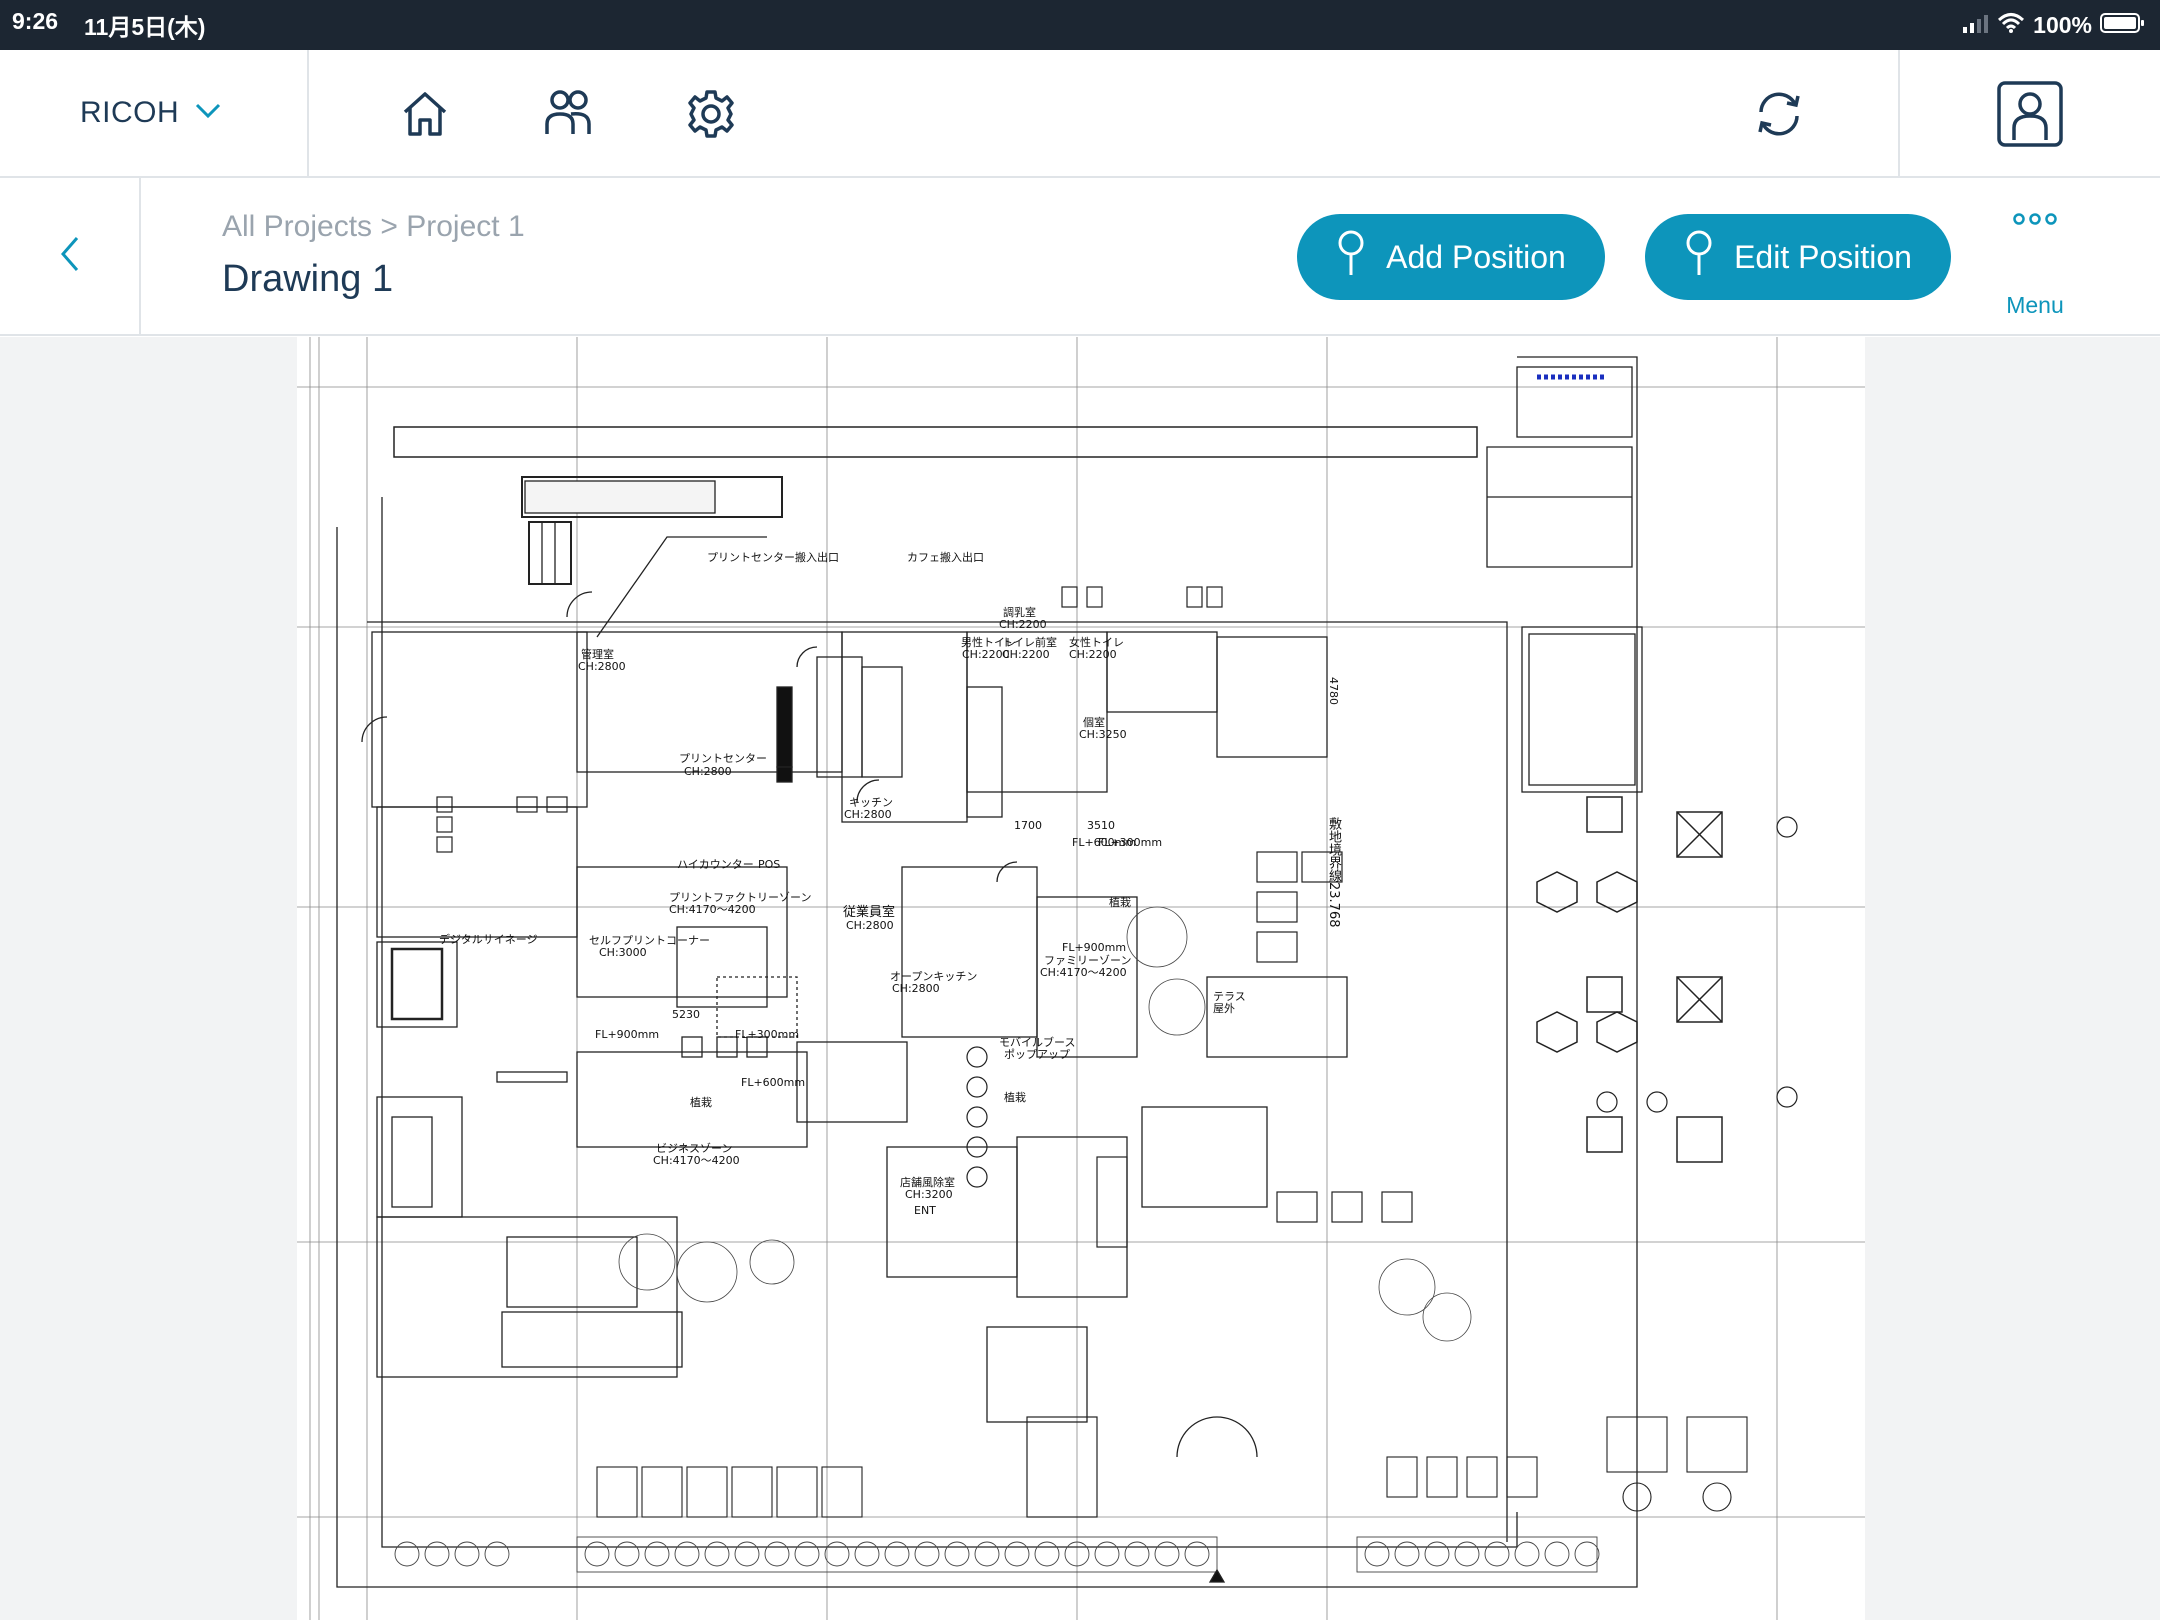  What do you see at coordinates (2035, 305) in the screenshot?
I see `menu-label: Menu` at bounding box center [2035, 305].